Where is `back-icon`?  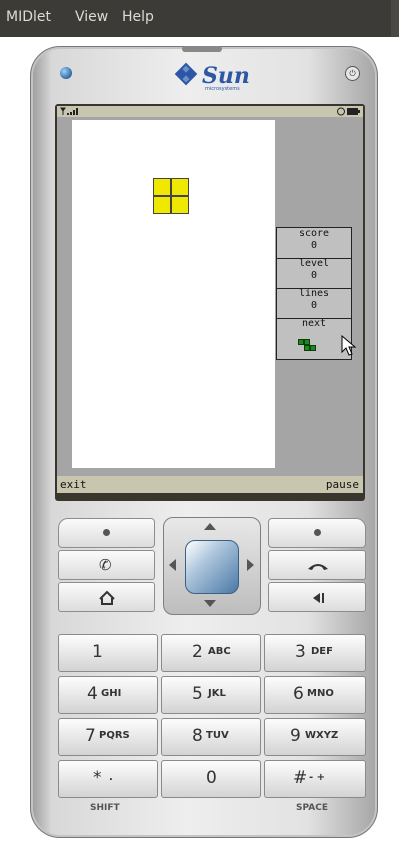 back-icon is located at coordinates (318, 598).